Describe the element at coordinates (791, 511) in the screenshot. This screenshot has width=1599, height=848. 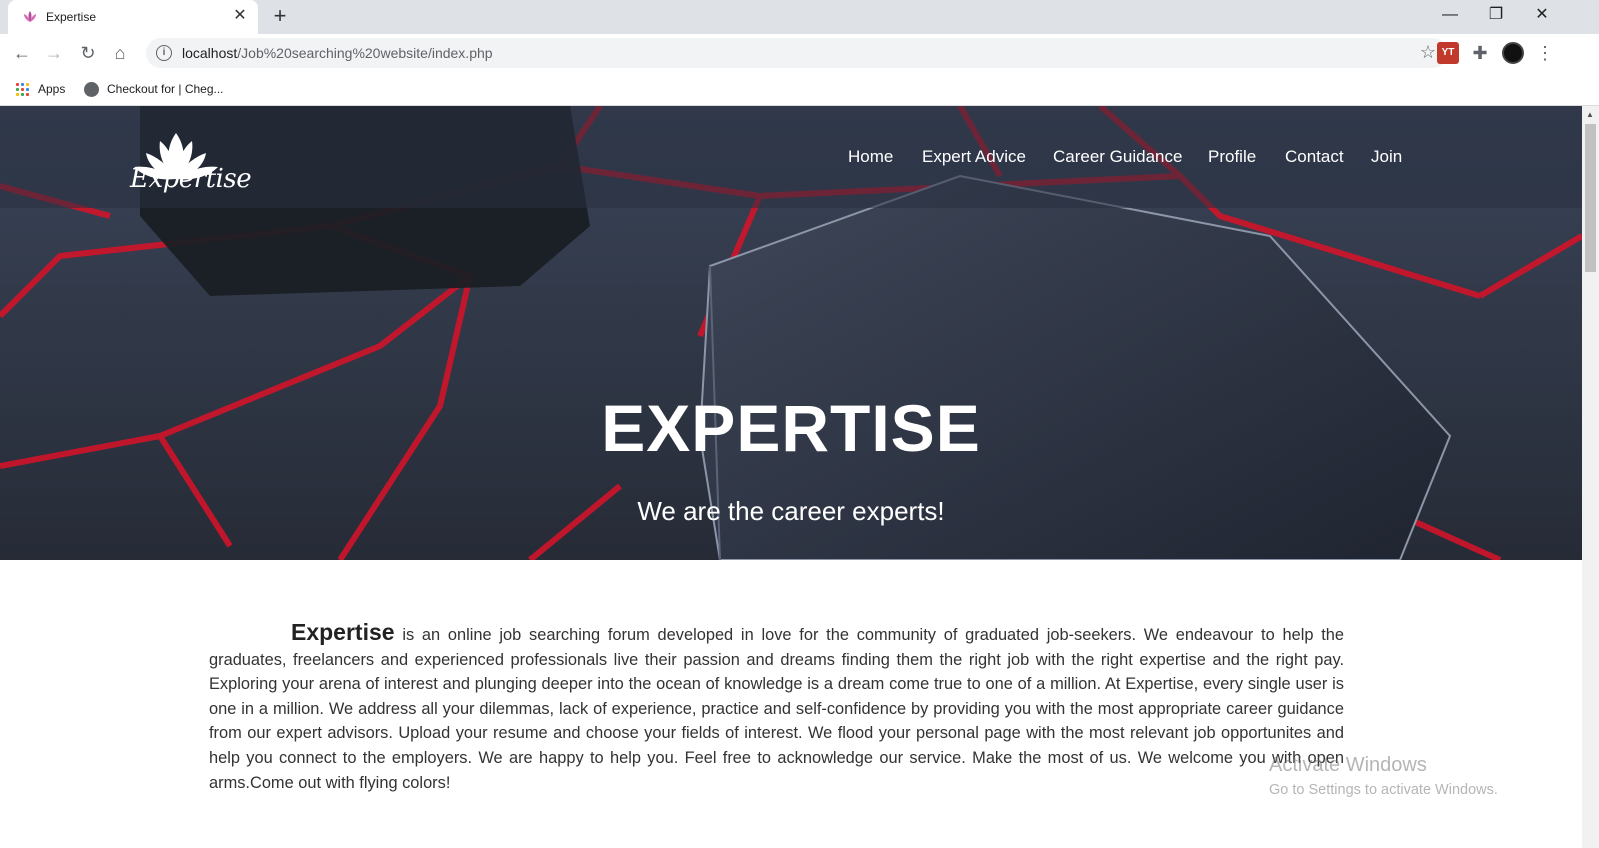
I see `hero-subtitle: We are the career experts!` at that location.